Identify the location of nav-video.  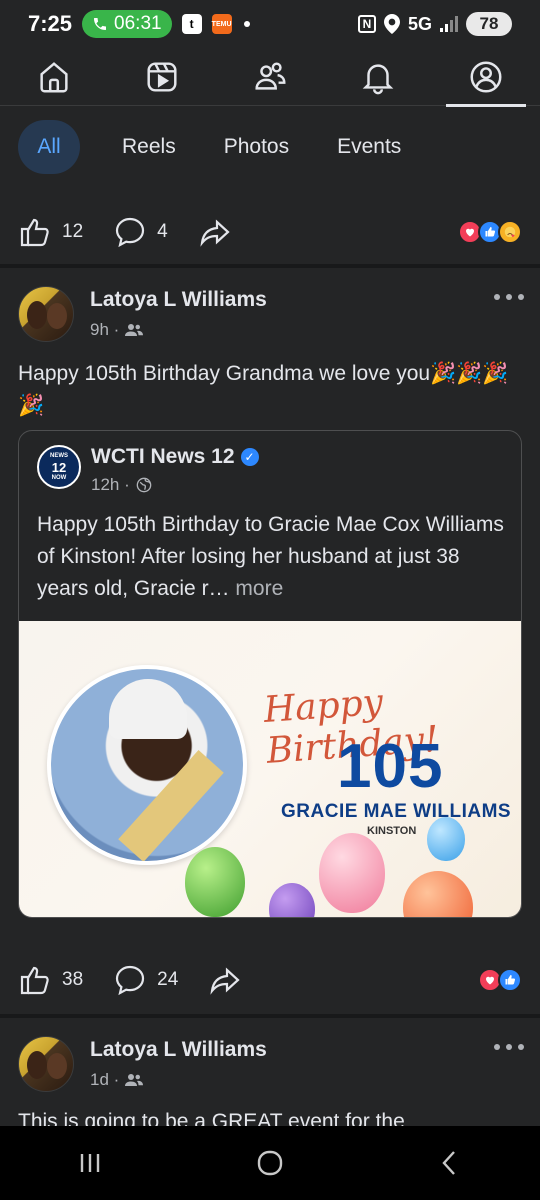
(162, 77).